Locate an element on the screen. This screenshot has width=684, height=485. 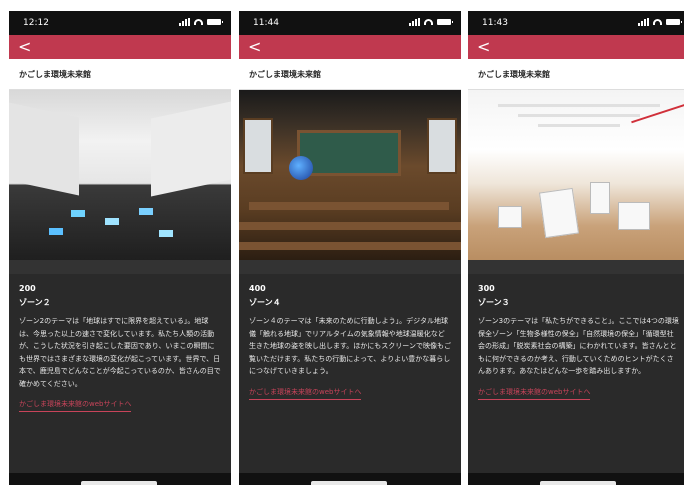
zone-title: ゾーン４ is located at coordinates (265, 302).